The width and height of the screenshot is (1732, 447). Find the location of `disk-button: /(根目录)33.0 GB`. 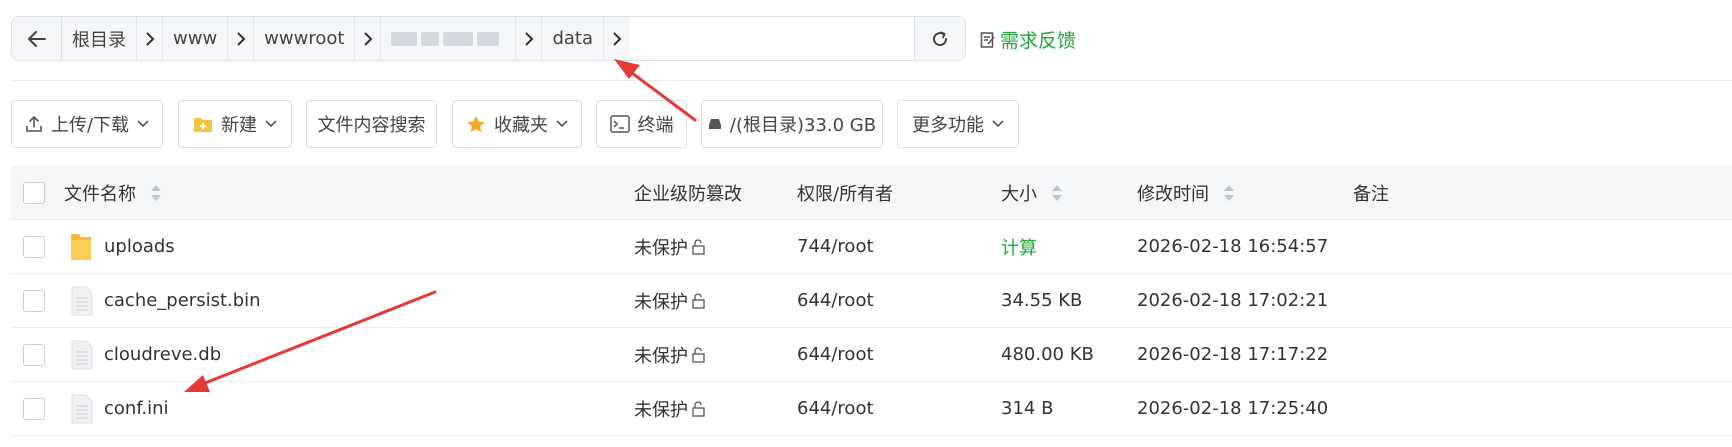

disk-button: /(根目录)33.0 GB is located at coordinates (792, 124).